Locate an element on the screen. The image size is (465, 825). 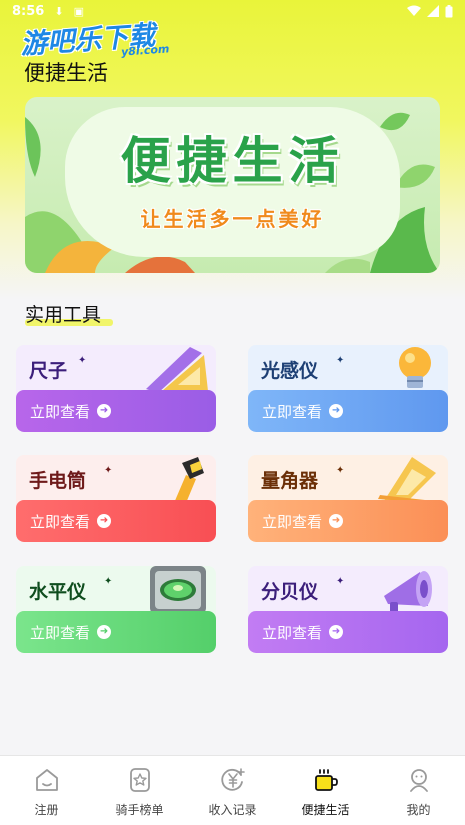
yen-coin-icon is located at coordinates (232, 779).